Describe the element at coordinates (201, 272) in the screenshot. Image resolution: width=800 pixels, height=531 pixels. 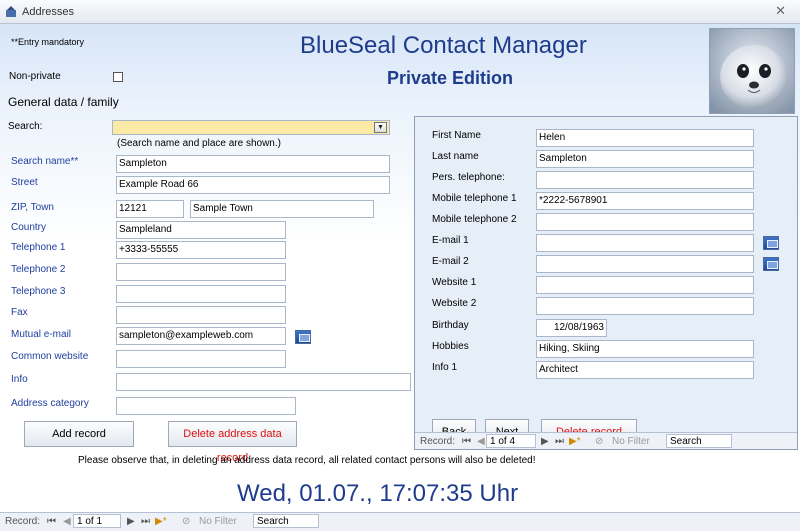
I see `telephone2-field` at that location.